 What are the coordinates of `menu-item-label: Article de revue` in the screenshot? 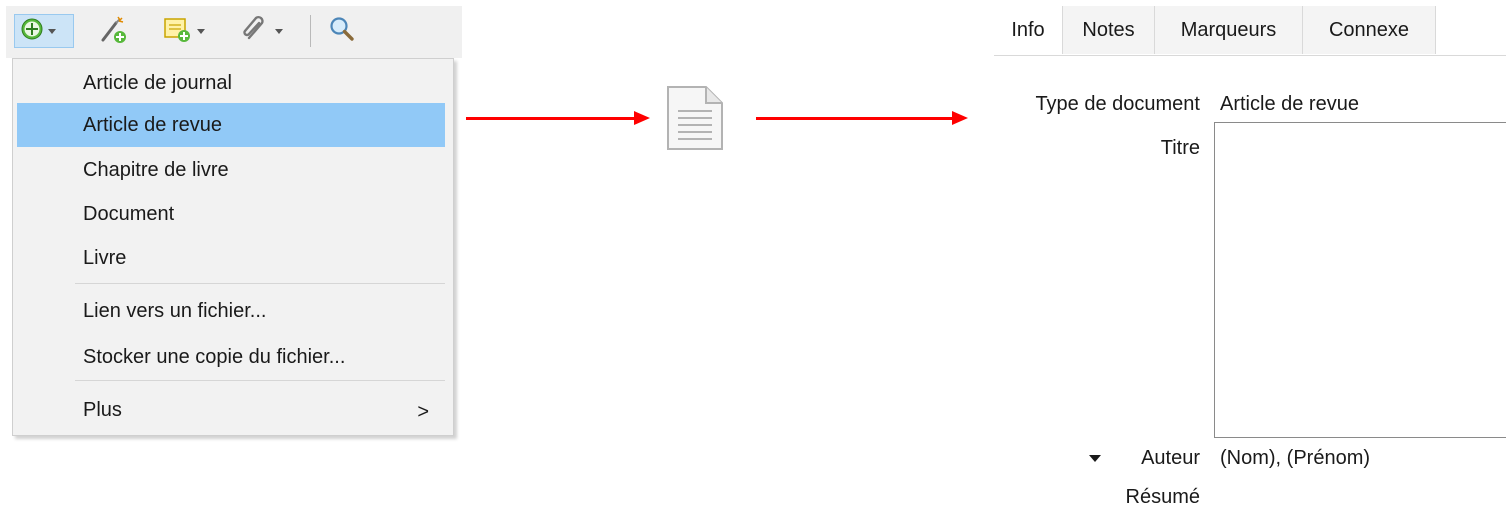 It's located at (152, 124).